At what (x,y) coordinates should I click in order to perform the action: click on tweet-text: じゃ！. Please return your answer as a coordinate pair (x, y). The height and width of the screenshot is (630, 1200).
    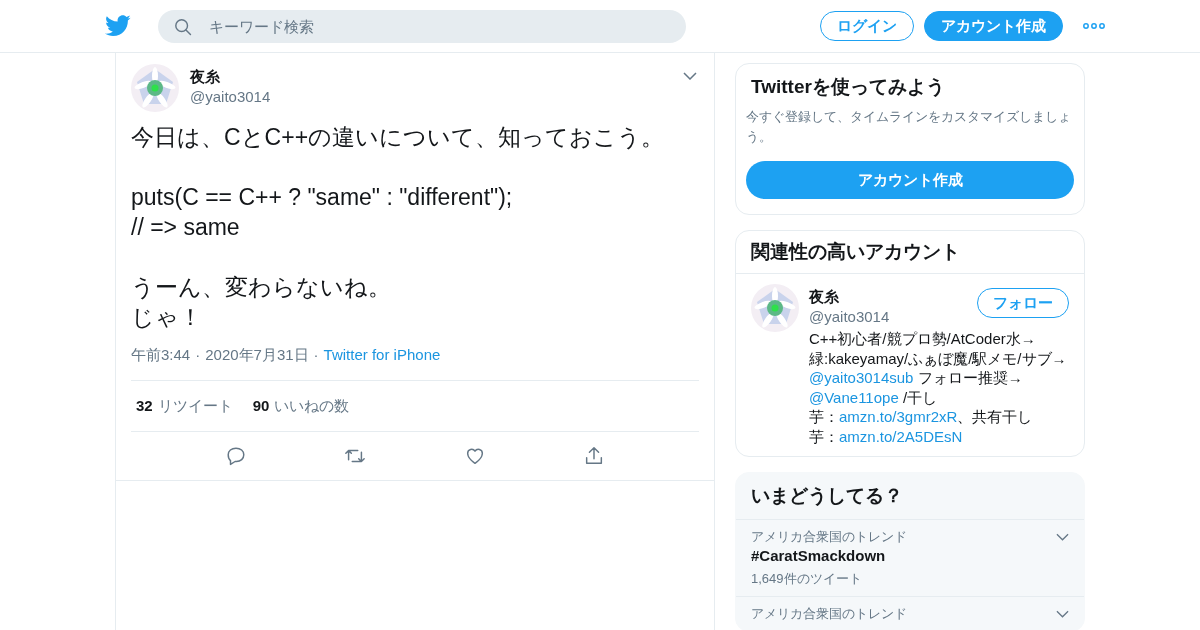
    Looking at the image, I should click on (167, 317).